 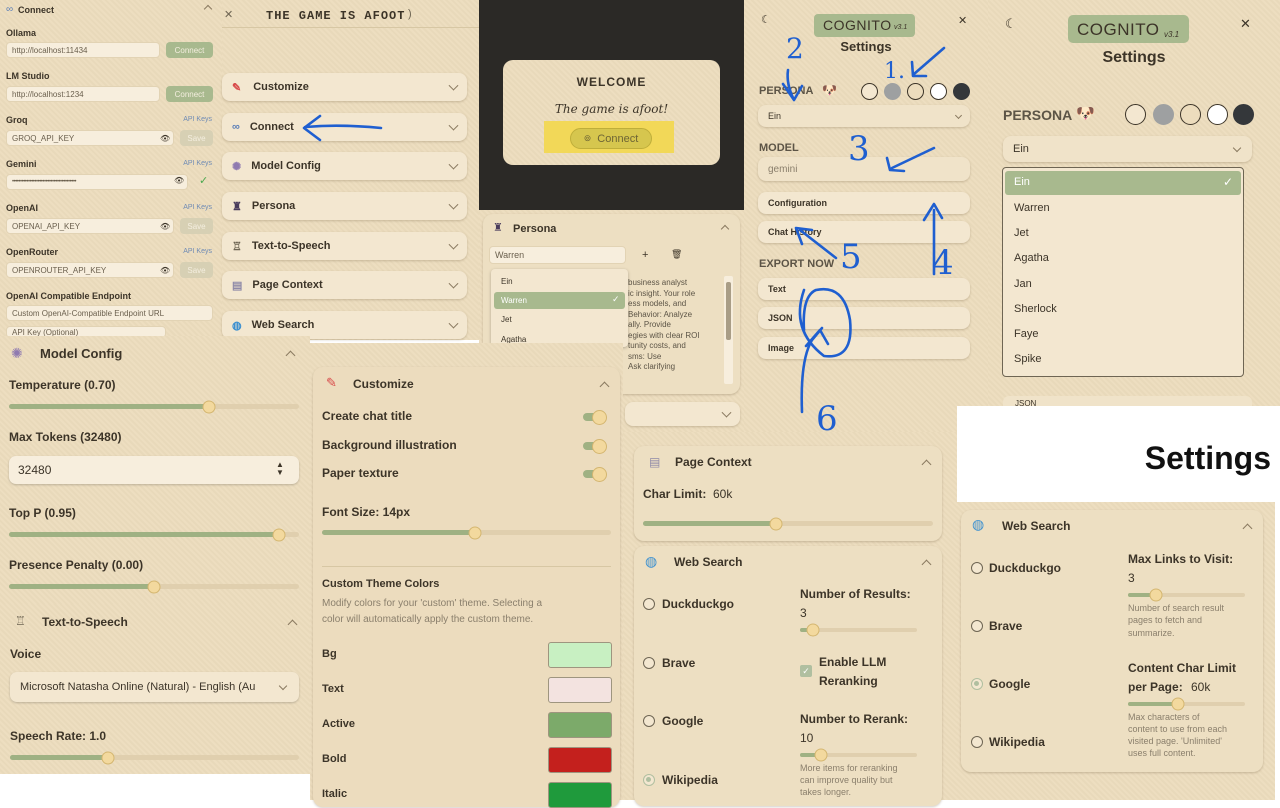 I want to click on annotation-overlay, so click(x=342, y=128).